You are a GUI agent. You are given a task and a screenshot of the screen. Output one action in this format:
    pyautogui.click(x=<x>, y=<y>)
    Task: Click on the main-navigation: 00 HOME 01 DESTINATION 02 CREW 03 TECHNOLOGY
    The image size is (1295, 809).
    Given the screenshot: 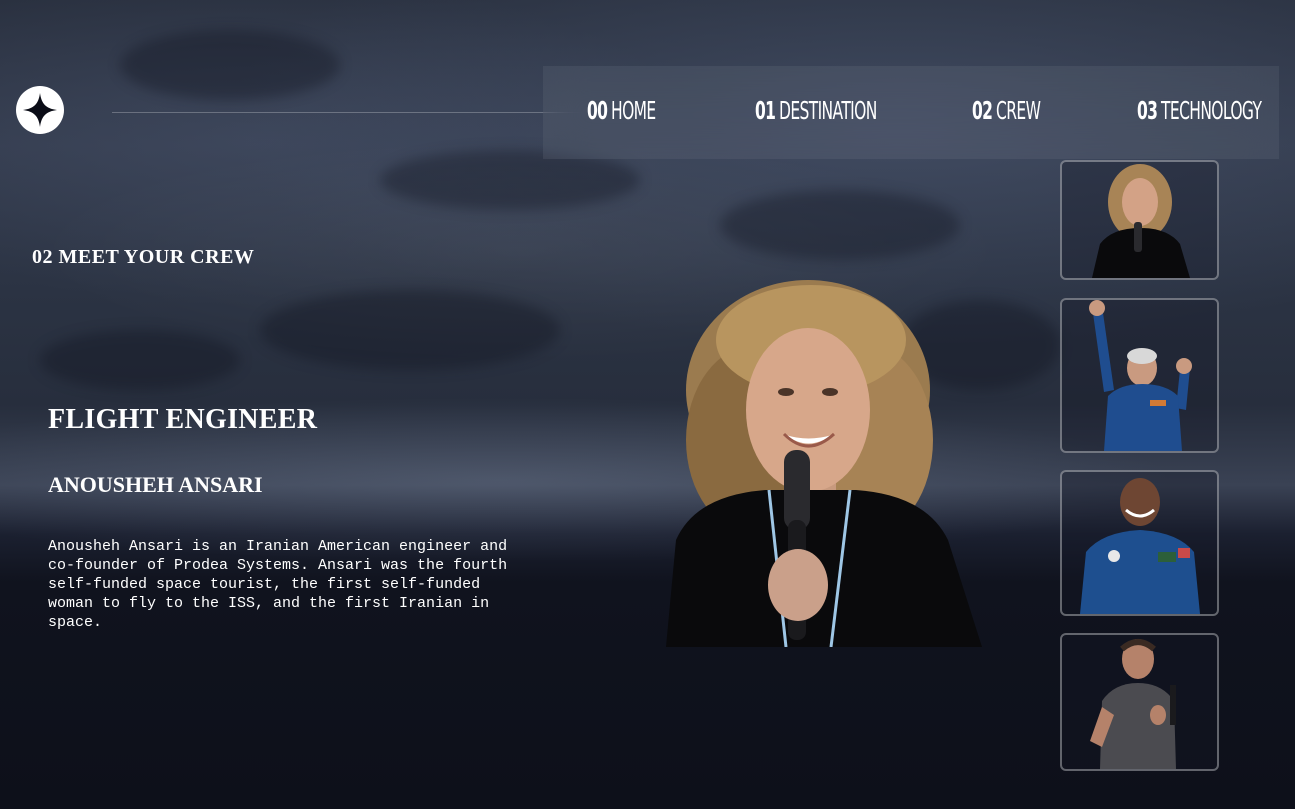 What is the action you would take?
    pyautogui.click(x=911, y=112)
    